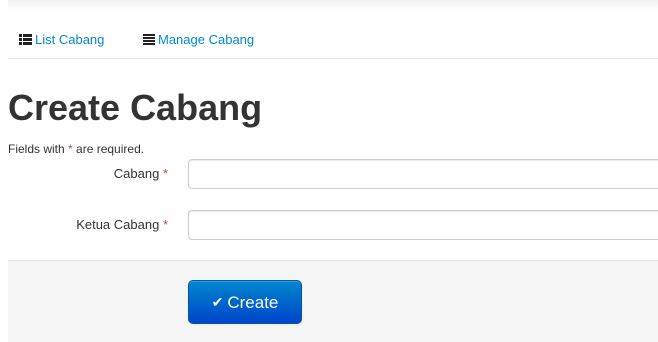  I want to click on ketua-cabang-required-mark: *, so click(165, 224).